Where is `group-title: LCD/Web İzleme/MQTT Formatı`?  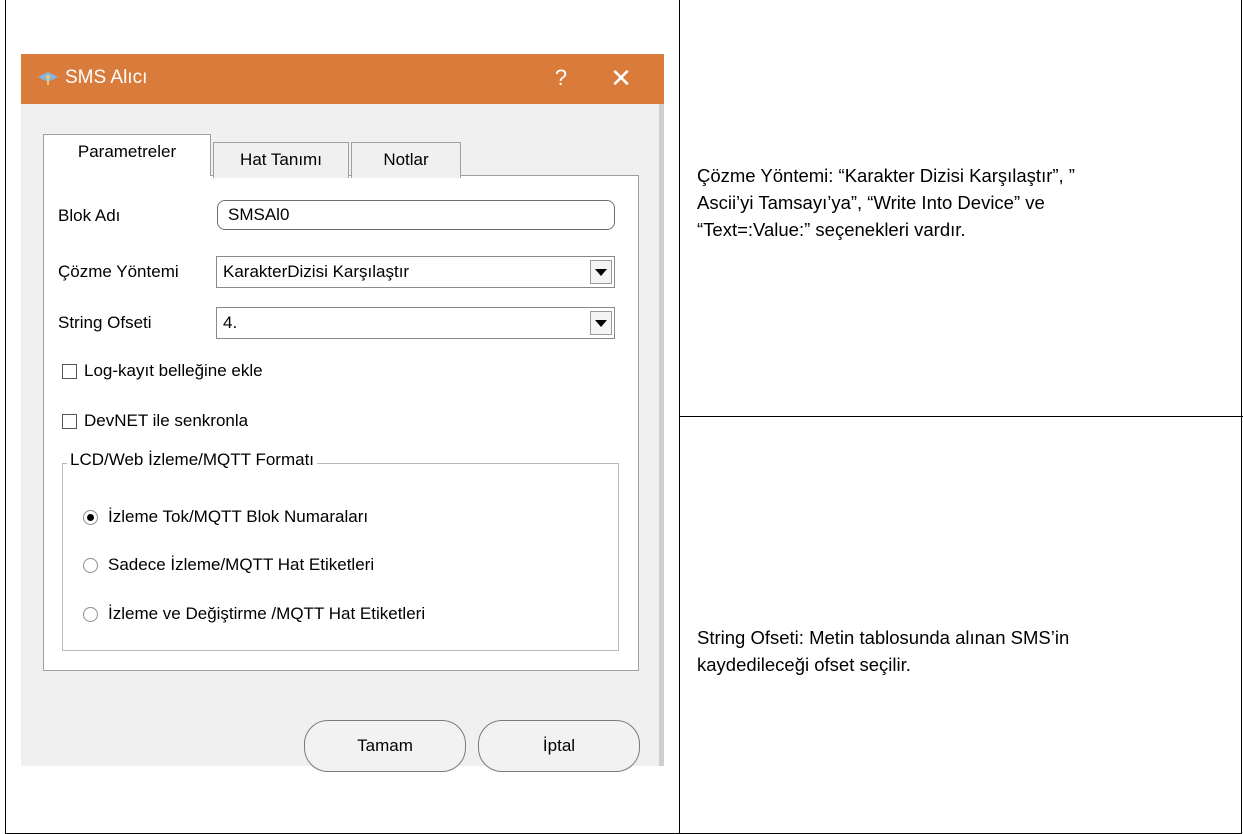
group-title: LCD/Web İzleme/MQTT Formatı is located at coordinates (192, 460).